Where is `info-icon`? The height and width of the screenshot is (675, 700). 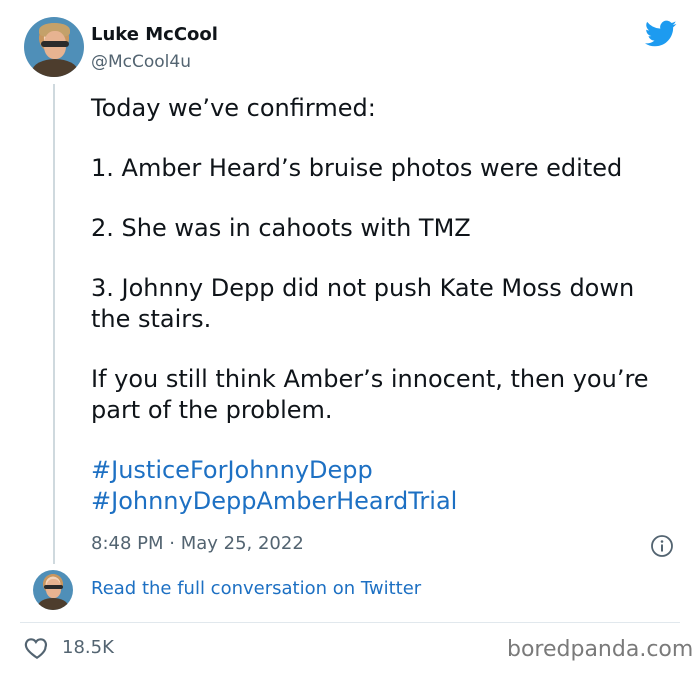 info-icon is located at coordinates (662, 546).